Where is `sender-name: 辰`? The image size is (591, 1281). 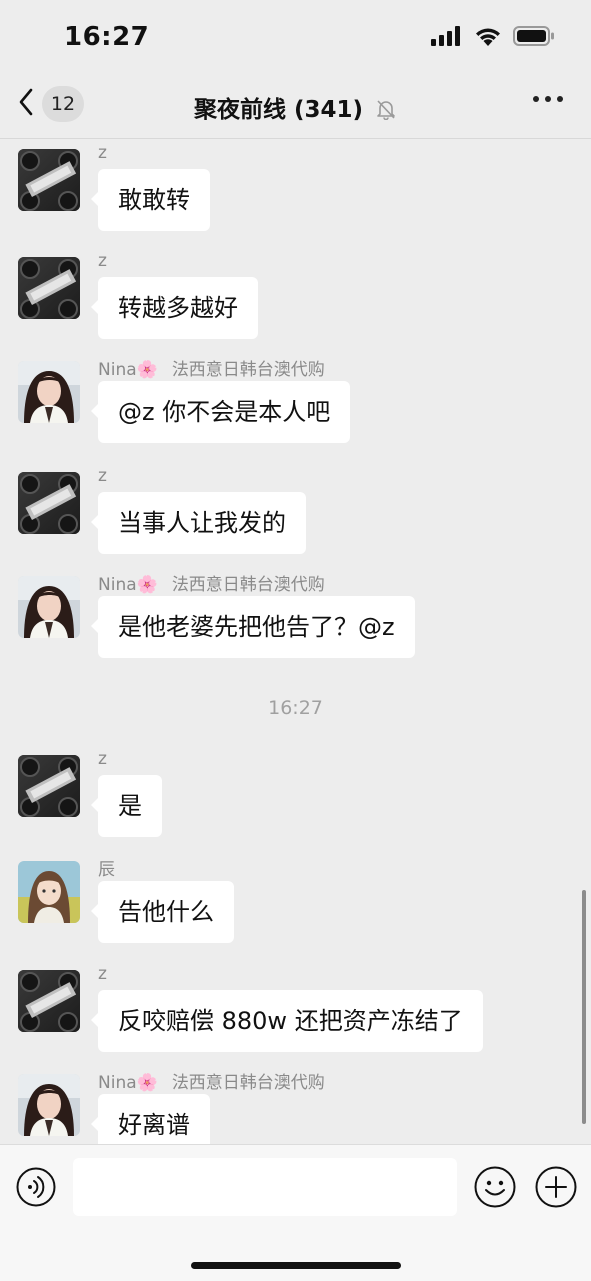 sender-name: 辰 is located at coordinates (106, 870).